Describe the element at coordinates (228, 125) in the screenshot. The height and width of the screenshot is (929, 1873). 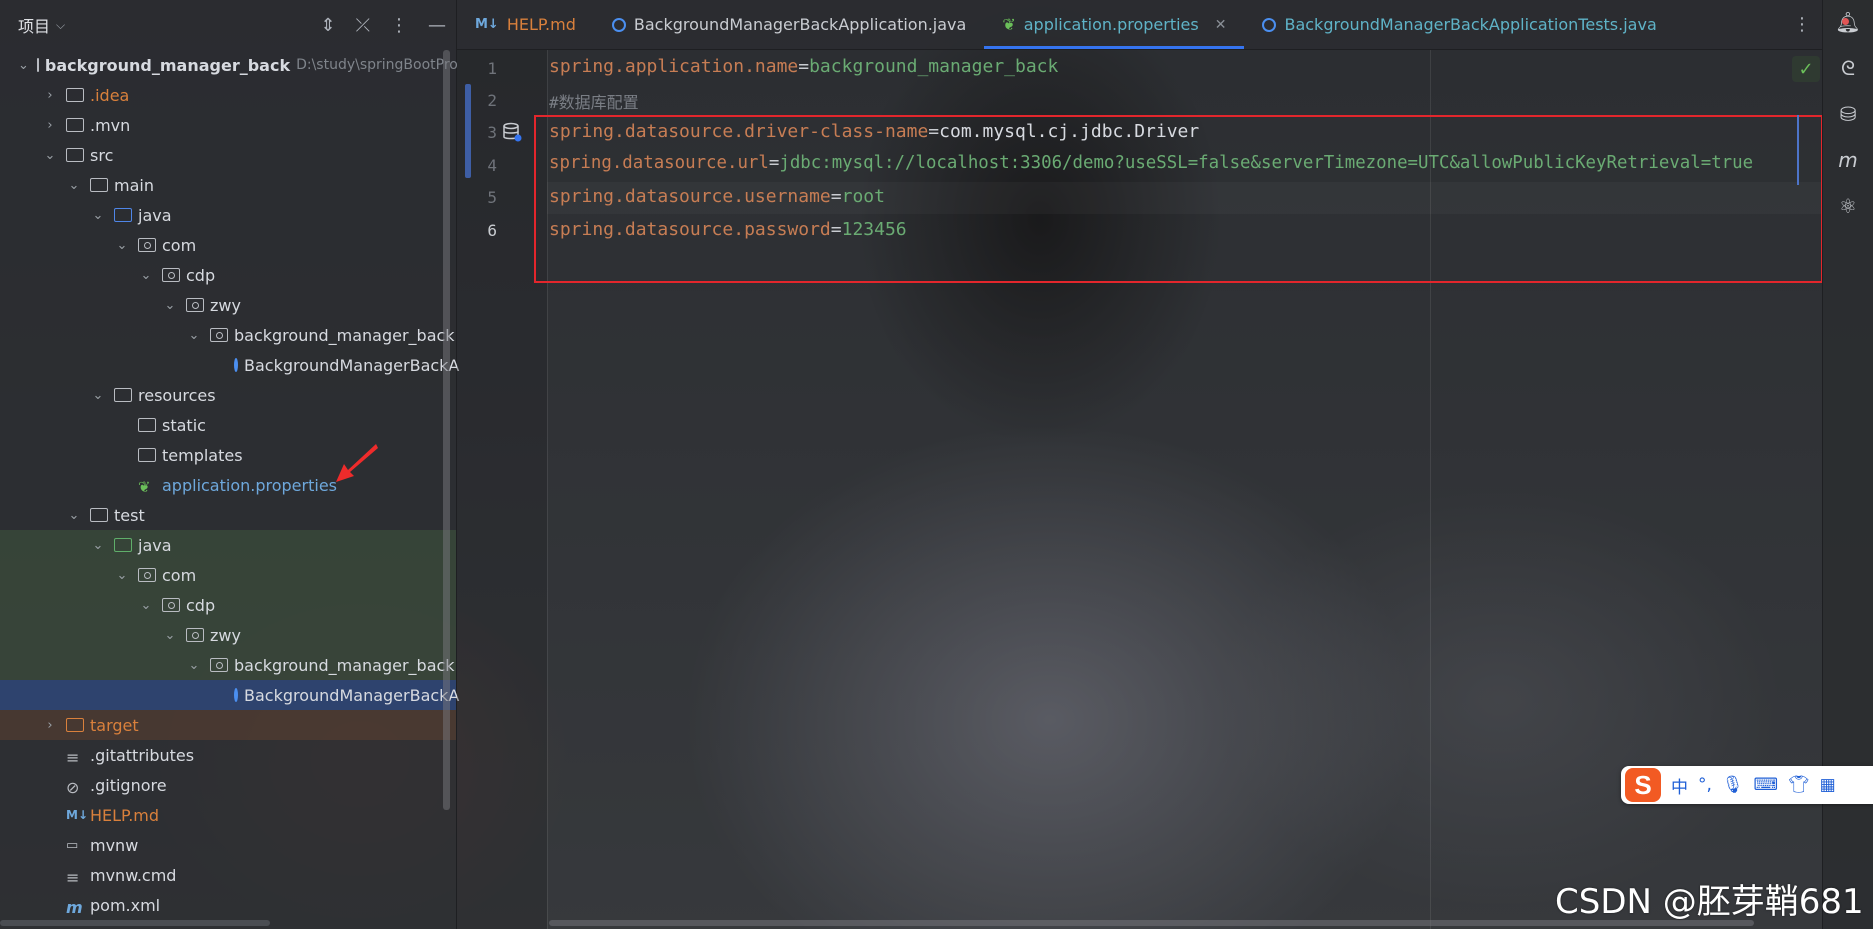
I see `tree-item-mvn: › .mvn` at that location.